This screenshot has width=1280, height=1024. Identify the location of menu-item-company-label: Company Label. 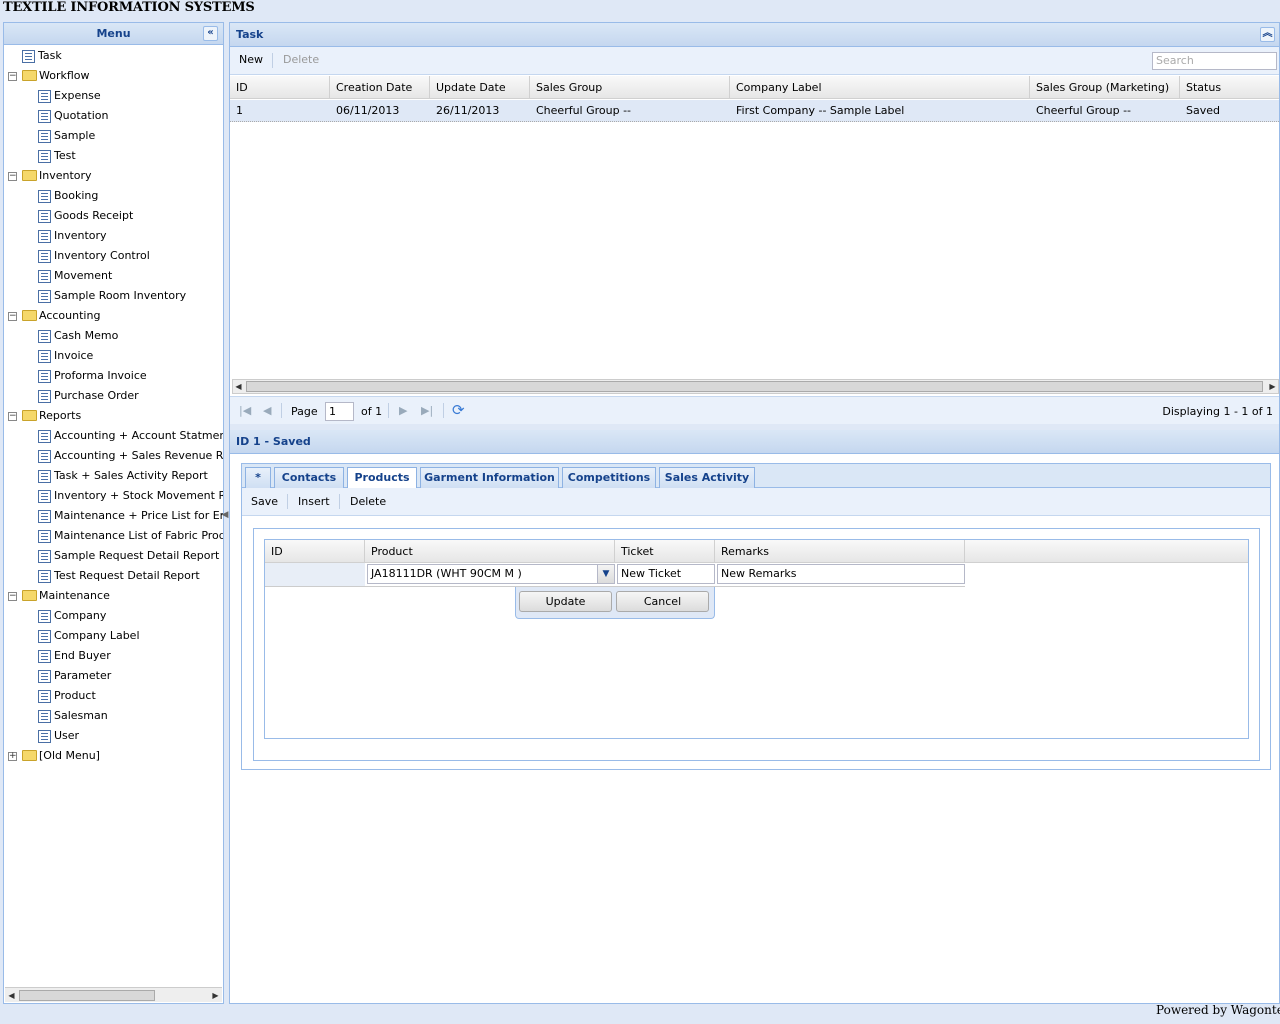
(113, 636).